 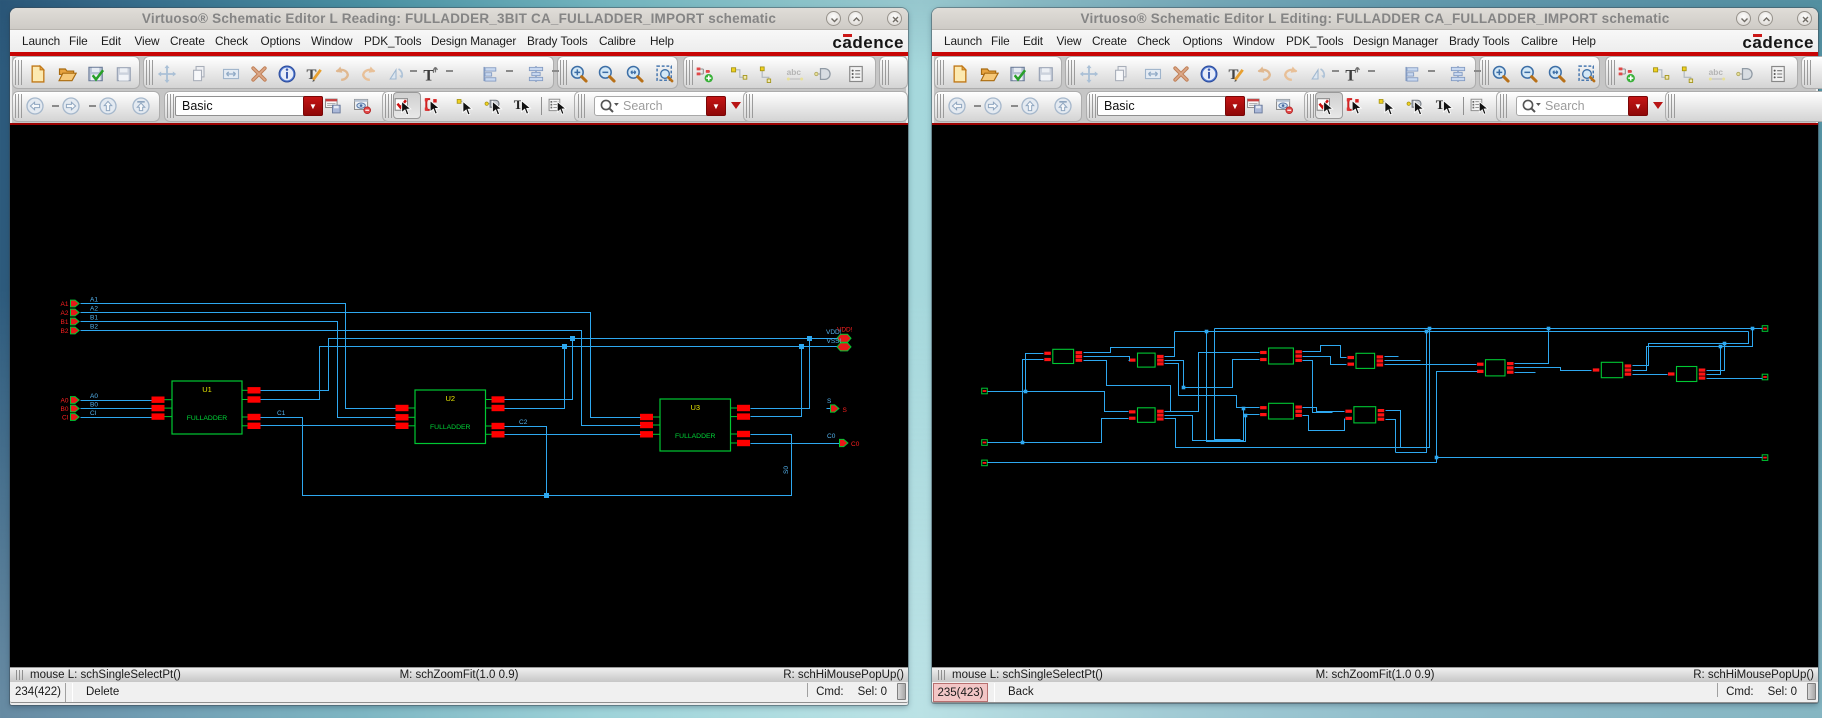 I want to click on svg-text: VSS!, so click(x=834, y=341).